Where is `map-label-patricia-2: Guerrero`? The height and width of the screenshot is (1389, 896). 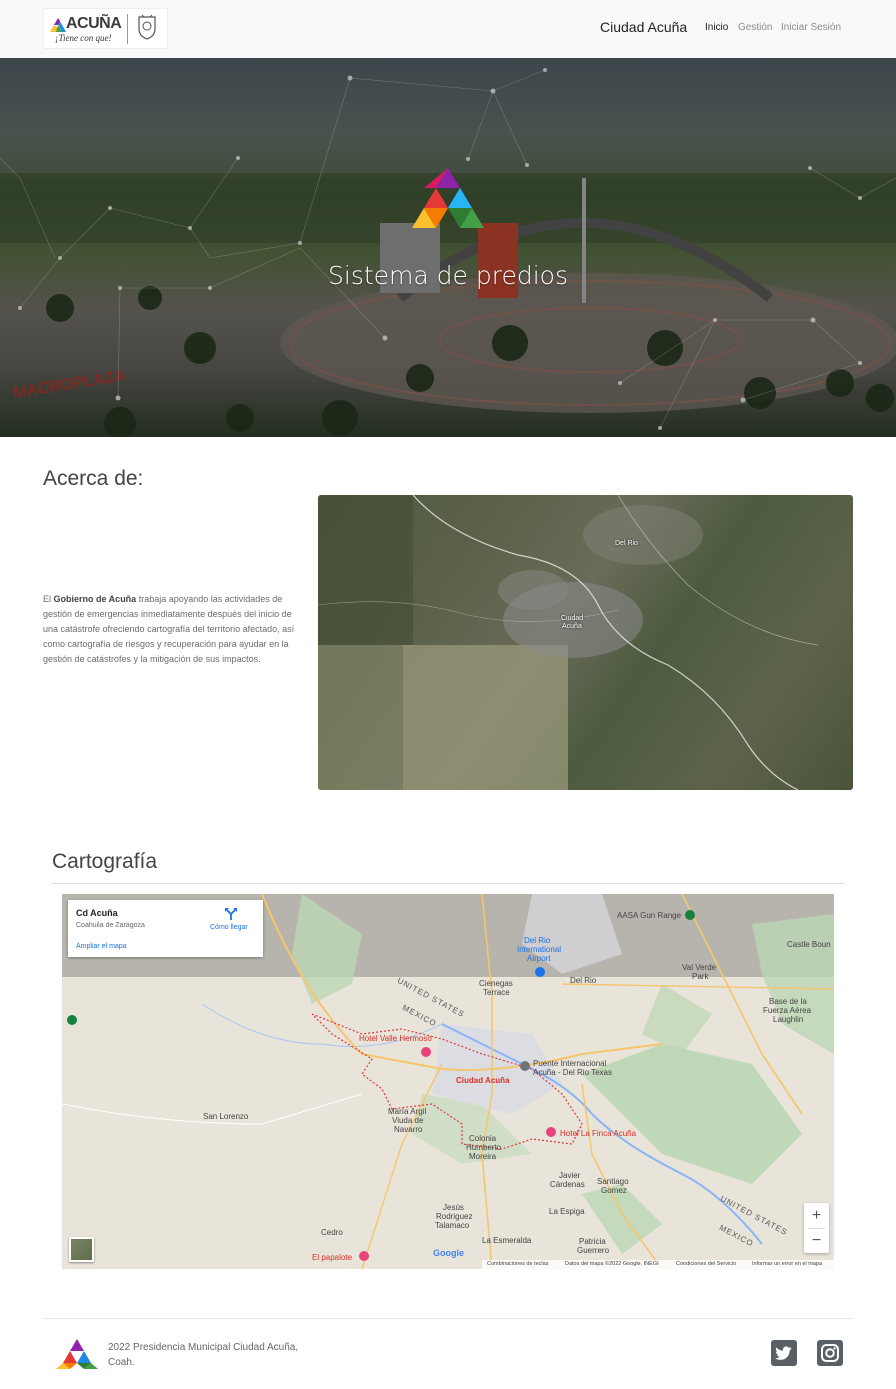
map-label-patricia-2: Guerrero is located at coordinates (593, 1250).